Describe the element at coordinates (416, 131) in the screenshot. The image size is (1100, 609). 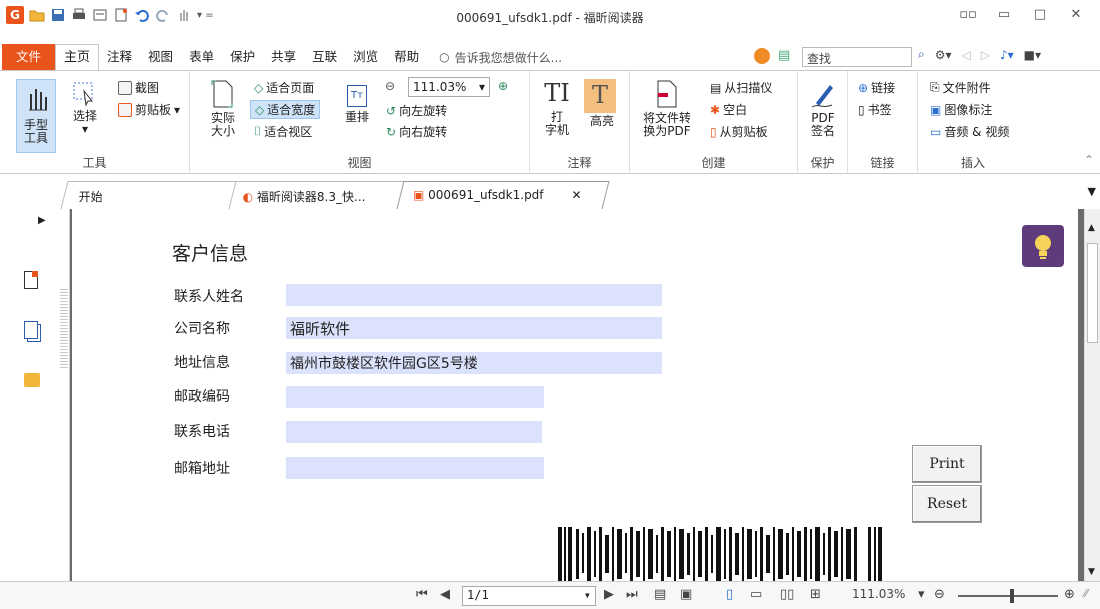
I see `rotate-right-button: ↻ 向右旋转` at that location.